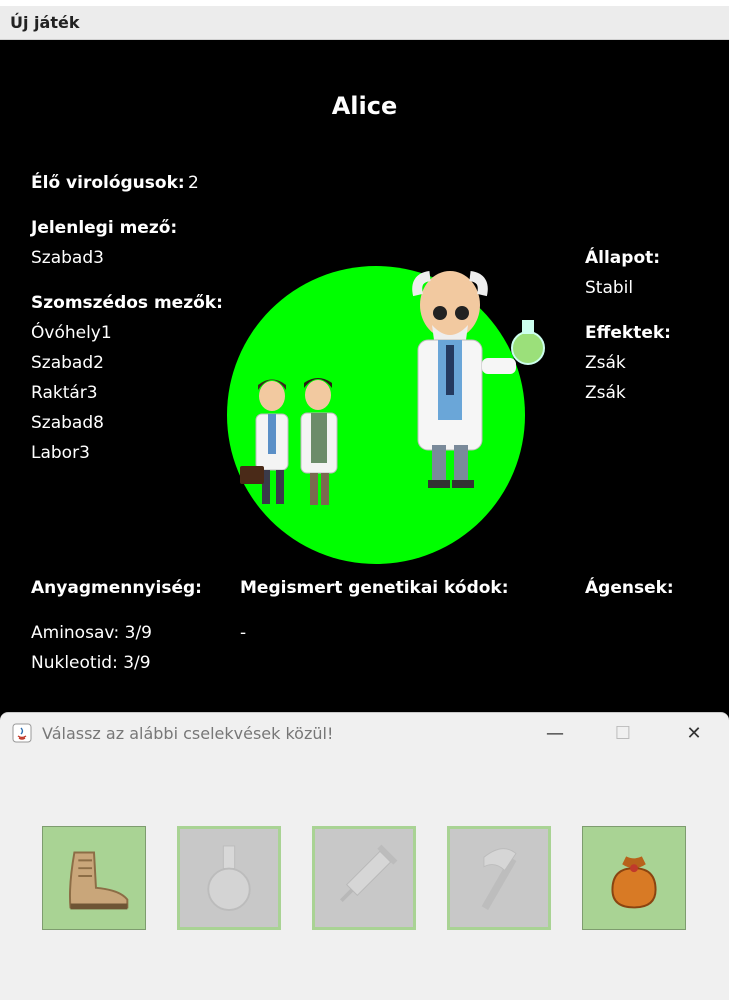 Image resolution: width=729 pixels, height=1000 pixels. What do you see at coordinates (67, 258) in the screenshot?
I see `current-field-value: Szabad3` at bounding box center [67, 258].